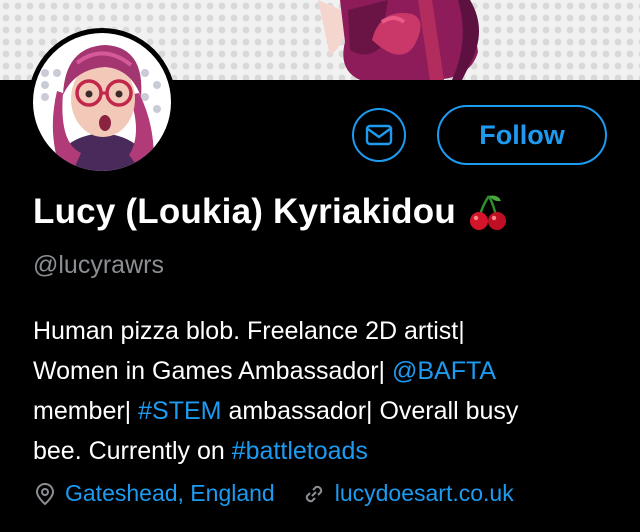  I want to click on link-icon, so click(314, 494).